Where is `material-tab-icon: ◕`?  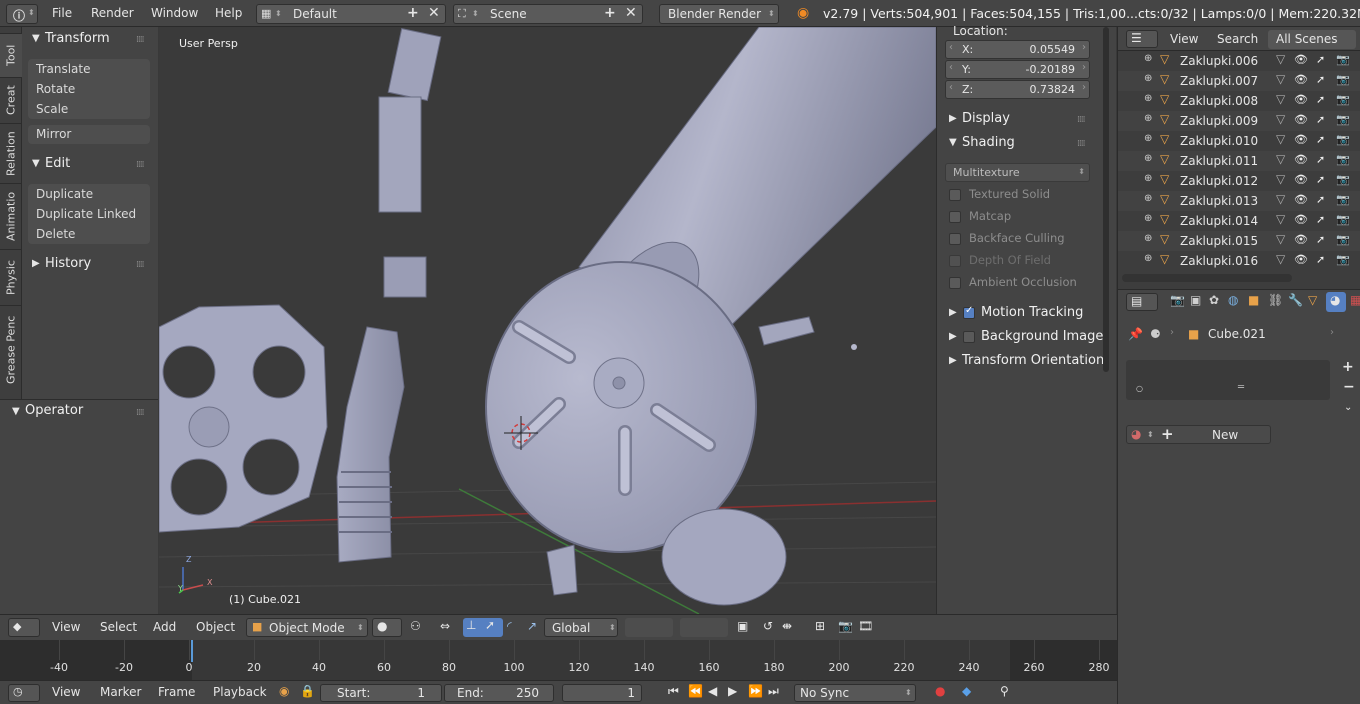
material-tab-icon: ◕ is located at coordinates (1336, 302).